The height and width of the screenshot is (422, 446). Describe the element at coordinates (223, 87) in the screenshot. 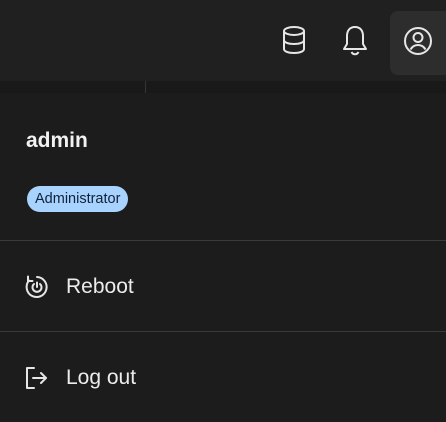

I see `topbar-underlay` at that location.